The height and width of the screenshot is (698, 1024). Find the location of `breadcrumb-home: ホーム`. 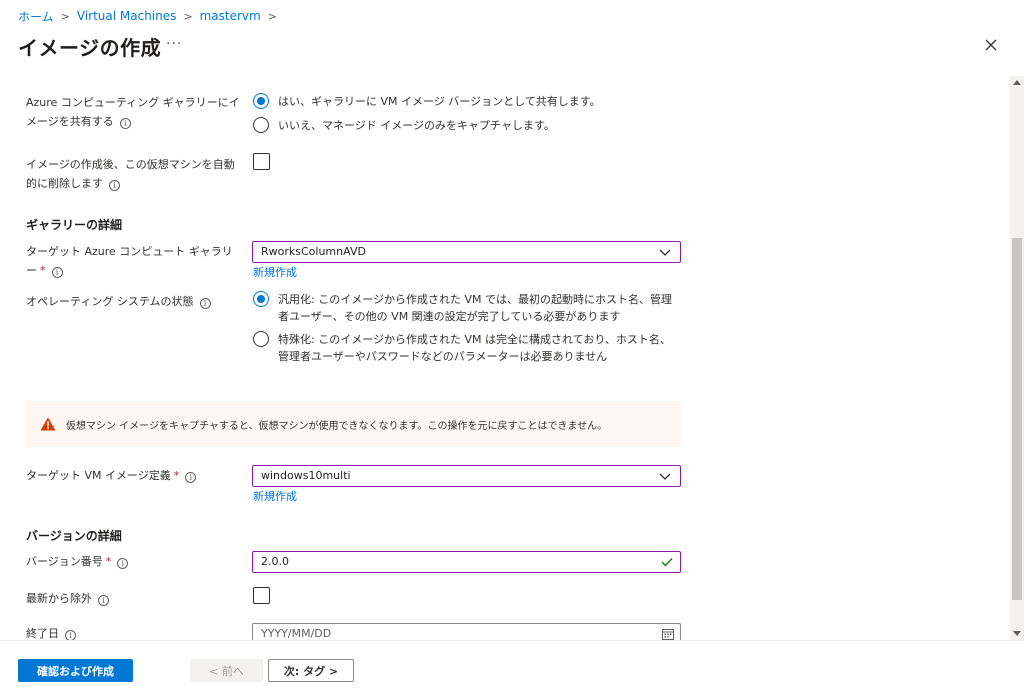

breadcrumb-home: ホーム is located at coordinates (36, 16).